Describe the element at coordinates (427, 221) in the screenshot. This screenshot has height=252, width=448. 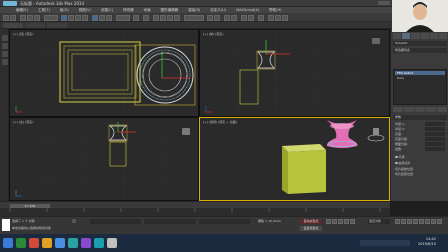
I see `pan-icon` at that location.